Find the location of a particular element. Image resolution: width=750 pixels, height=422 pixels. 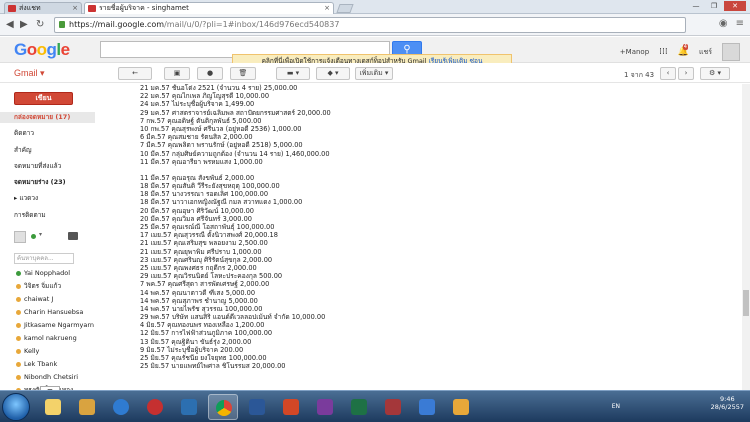

archive-button: ▣ is located at coordinates (177, 73).